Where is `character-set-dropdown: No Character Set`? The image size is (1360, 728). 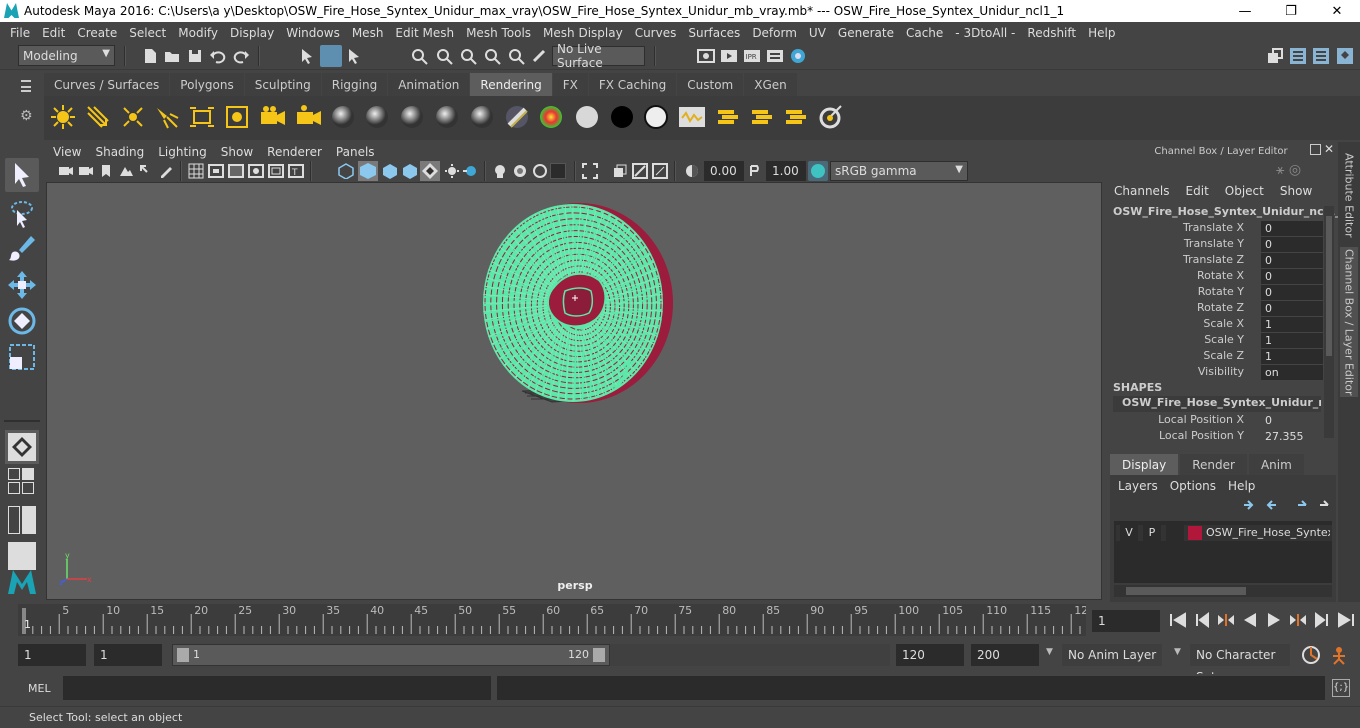 character-set-dropdown: No Character Set is located at coordinates (1240, 664).